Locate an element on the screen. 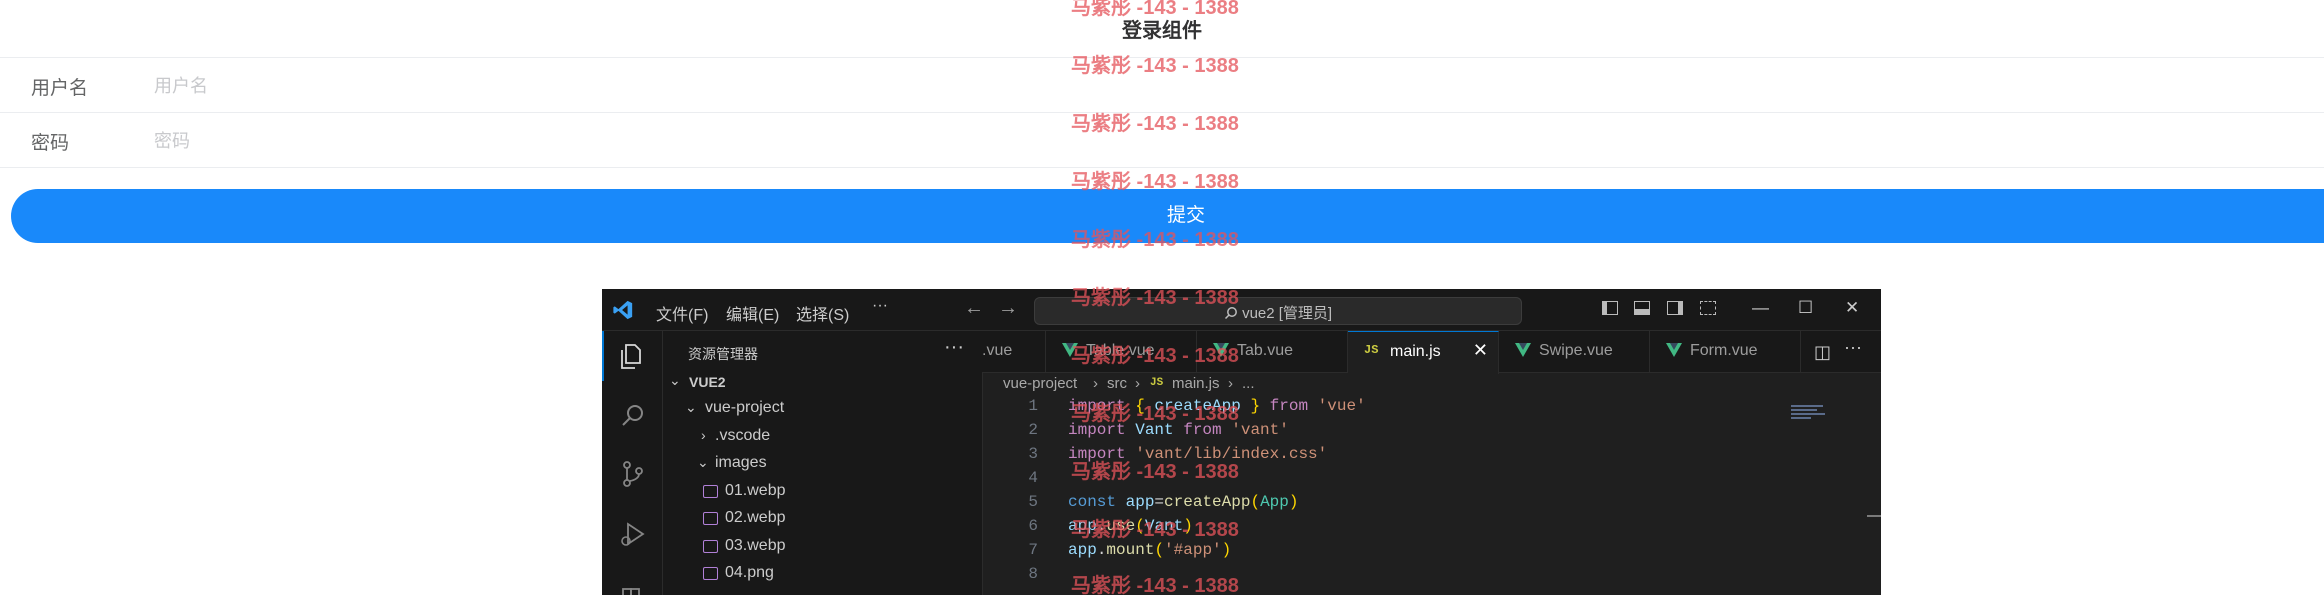  scrollbar-marker is located at coordinates (1874, 516).